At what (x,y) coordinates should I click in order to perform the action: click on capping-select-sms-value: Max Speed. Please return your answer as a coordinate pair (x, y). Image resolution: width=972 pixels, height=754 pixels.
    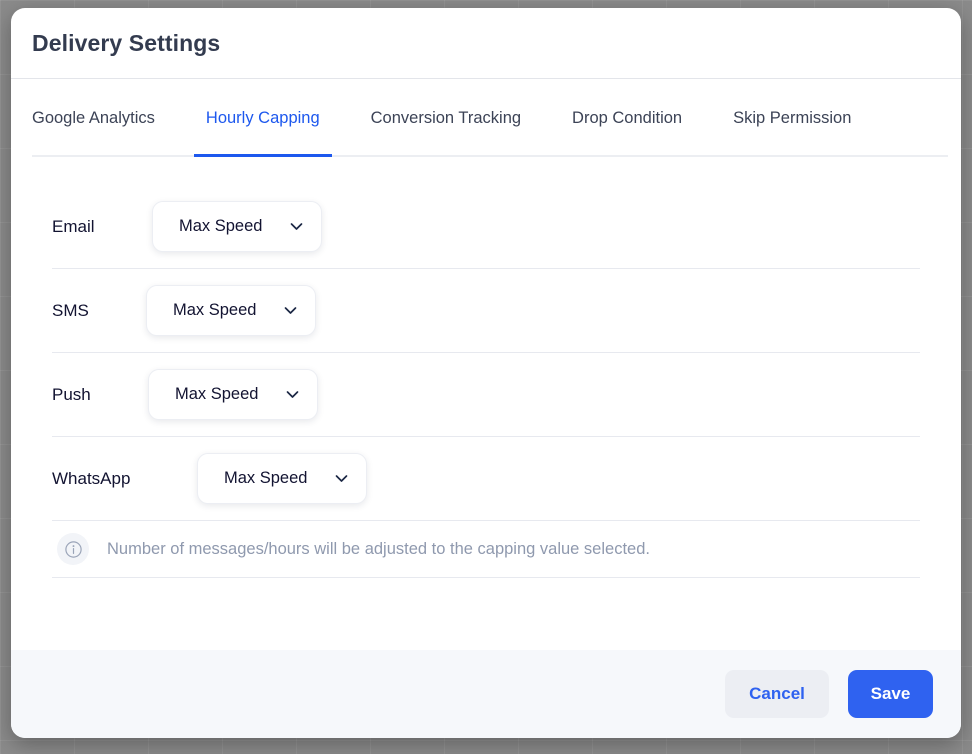
    Looking at the image, I should click on (215, 310).